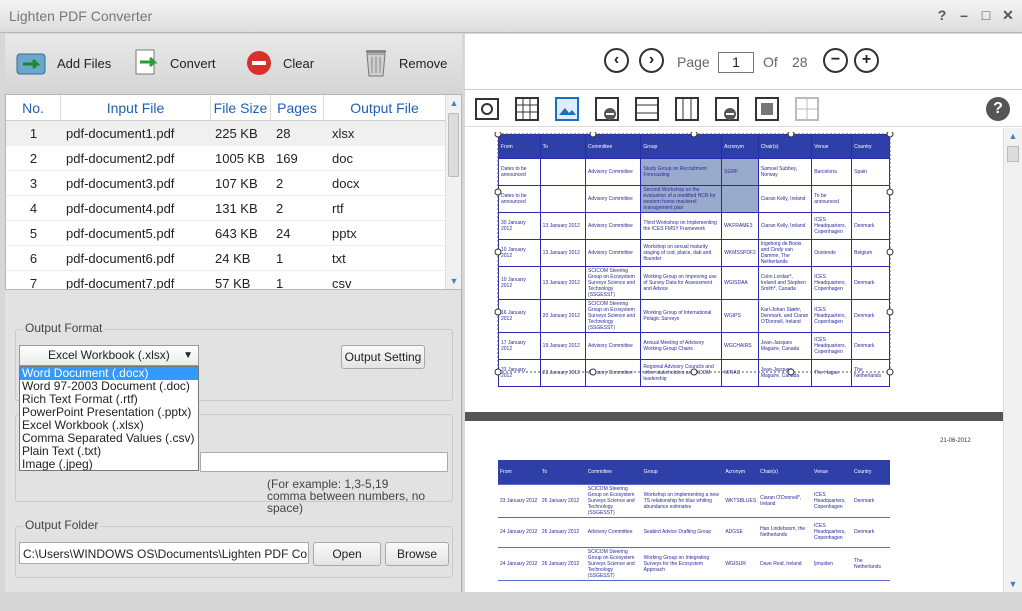  I want to click on preview-scroll-down-icon: ▼, so click(1013, 584).